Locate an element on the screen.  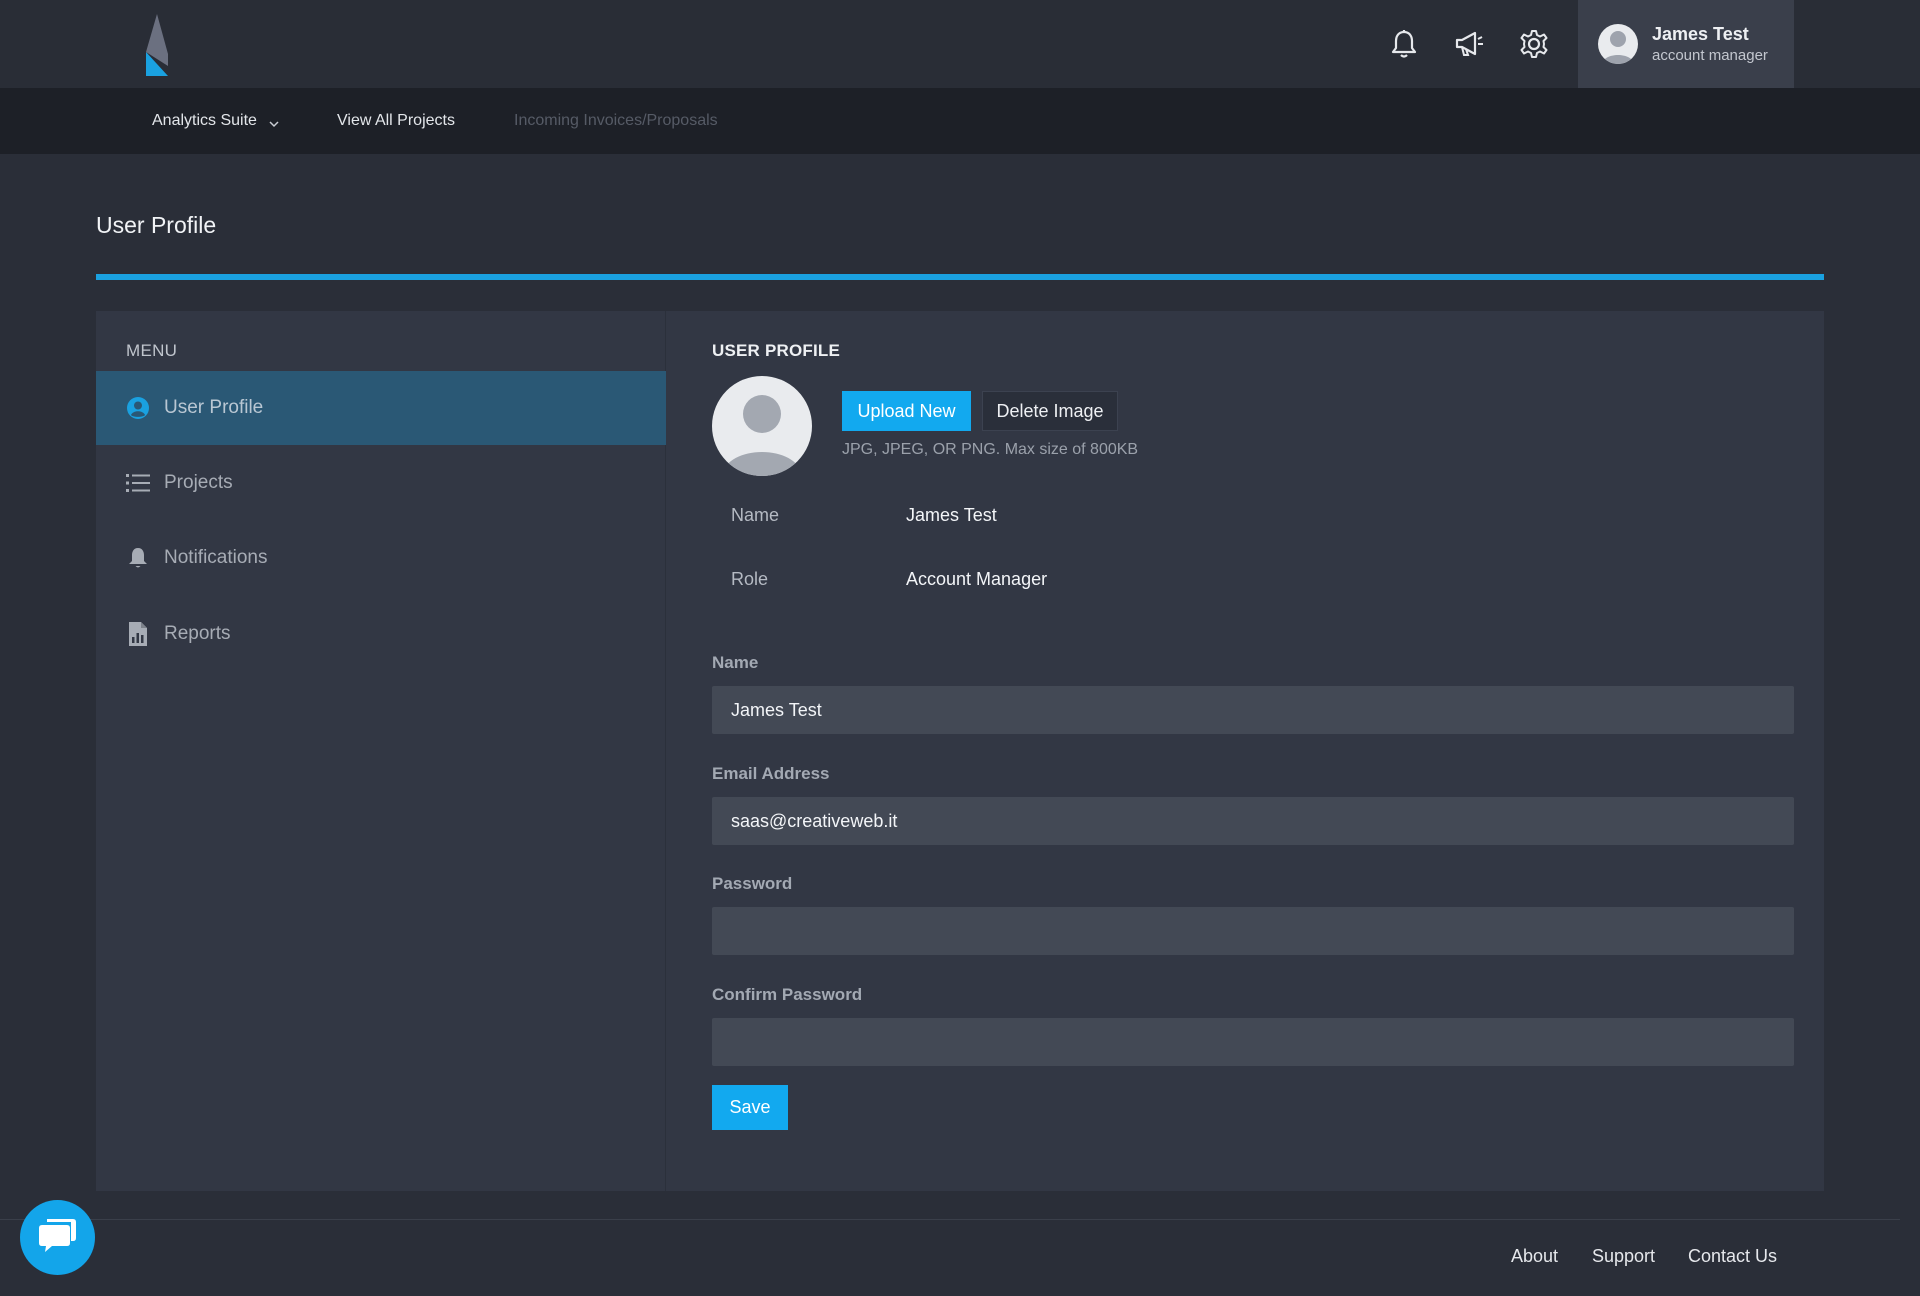
sidebar-item-notifications: Notifications is located at coordinates (381, 558).